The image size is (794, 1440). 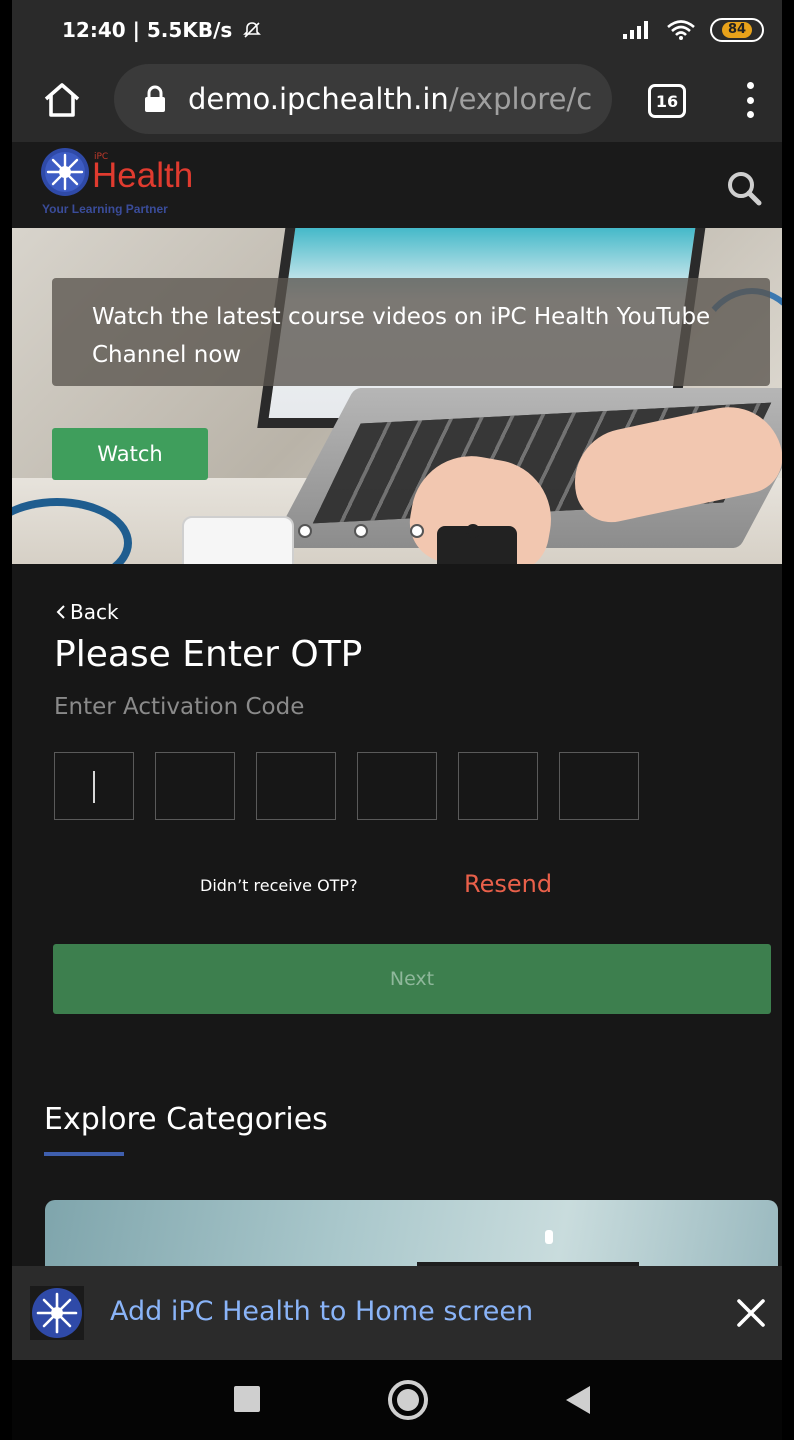 I want to click on home-nav-inner, so click(x=408, y=1400).